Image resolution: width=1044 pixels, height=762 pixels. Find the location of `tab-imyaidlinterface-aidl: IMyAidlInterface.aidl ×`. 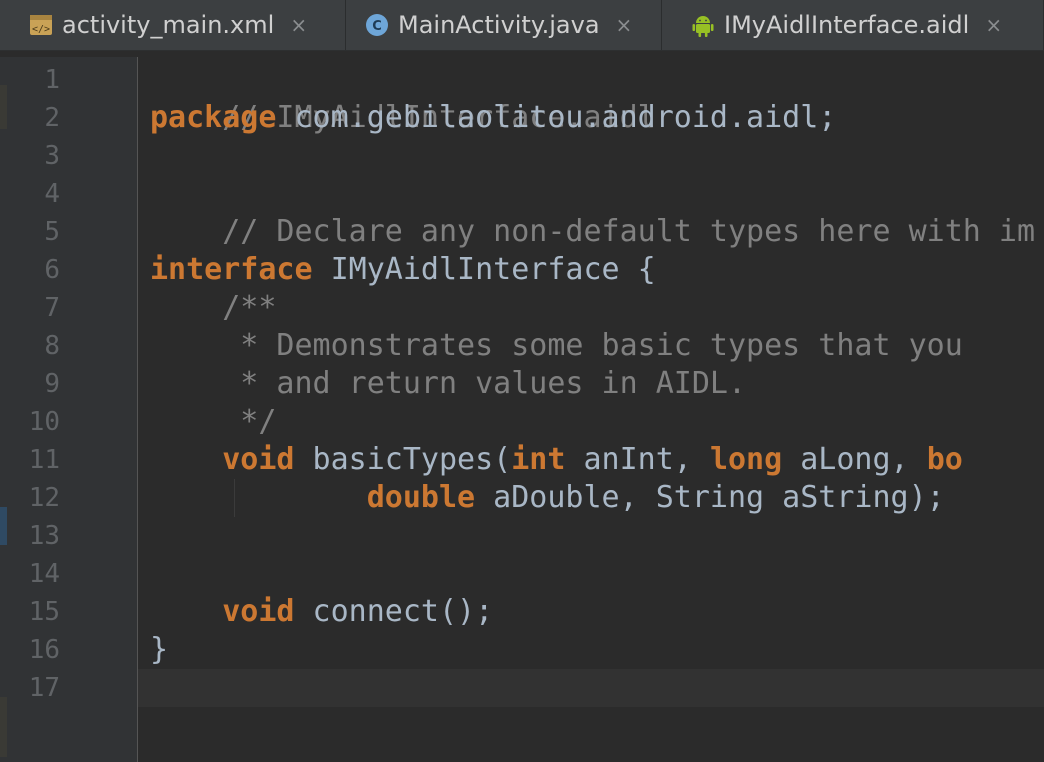

tab-imyaidlinterface-aidl: IMyAidlInterface.aidl × is located at coordinates (853, 25).